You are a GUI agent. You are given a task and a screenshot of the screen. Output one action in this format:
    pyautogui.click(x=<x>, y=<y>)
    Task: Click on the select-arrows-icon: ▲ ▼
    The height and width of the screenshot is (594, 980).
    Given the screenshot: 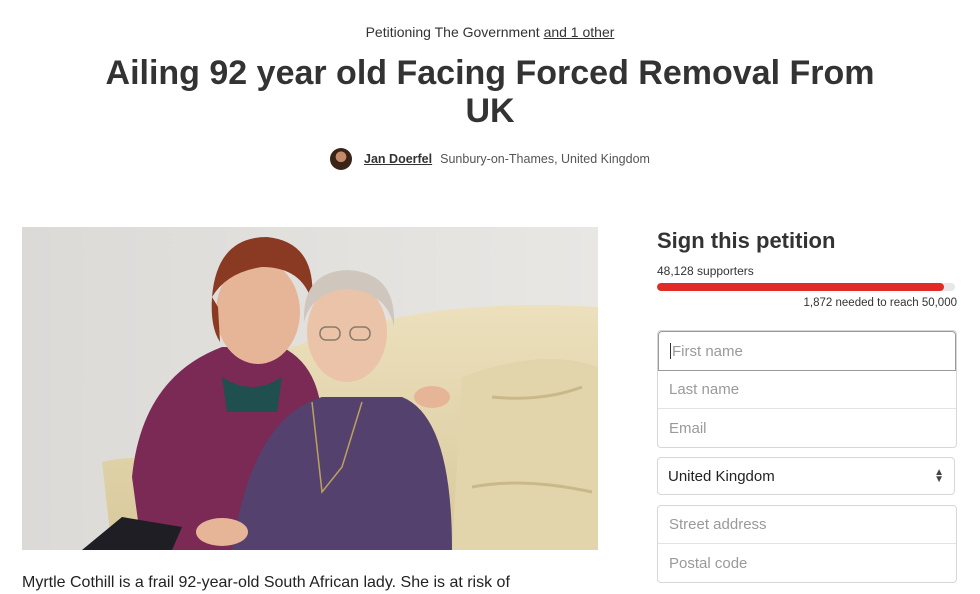 What is the action you would take?
    pyautogui.click(x=939, y=476)
    